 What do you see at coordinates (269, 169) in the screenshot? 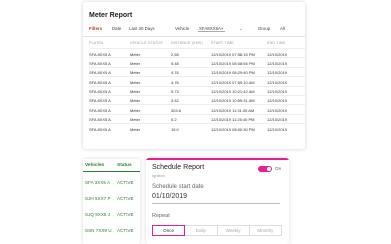
I see `toggle-knob` at bounding box center [269, 169].